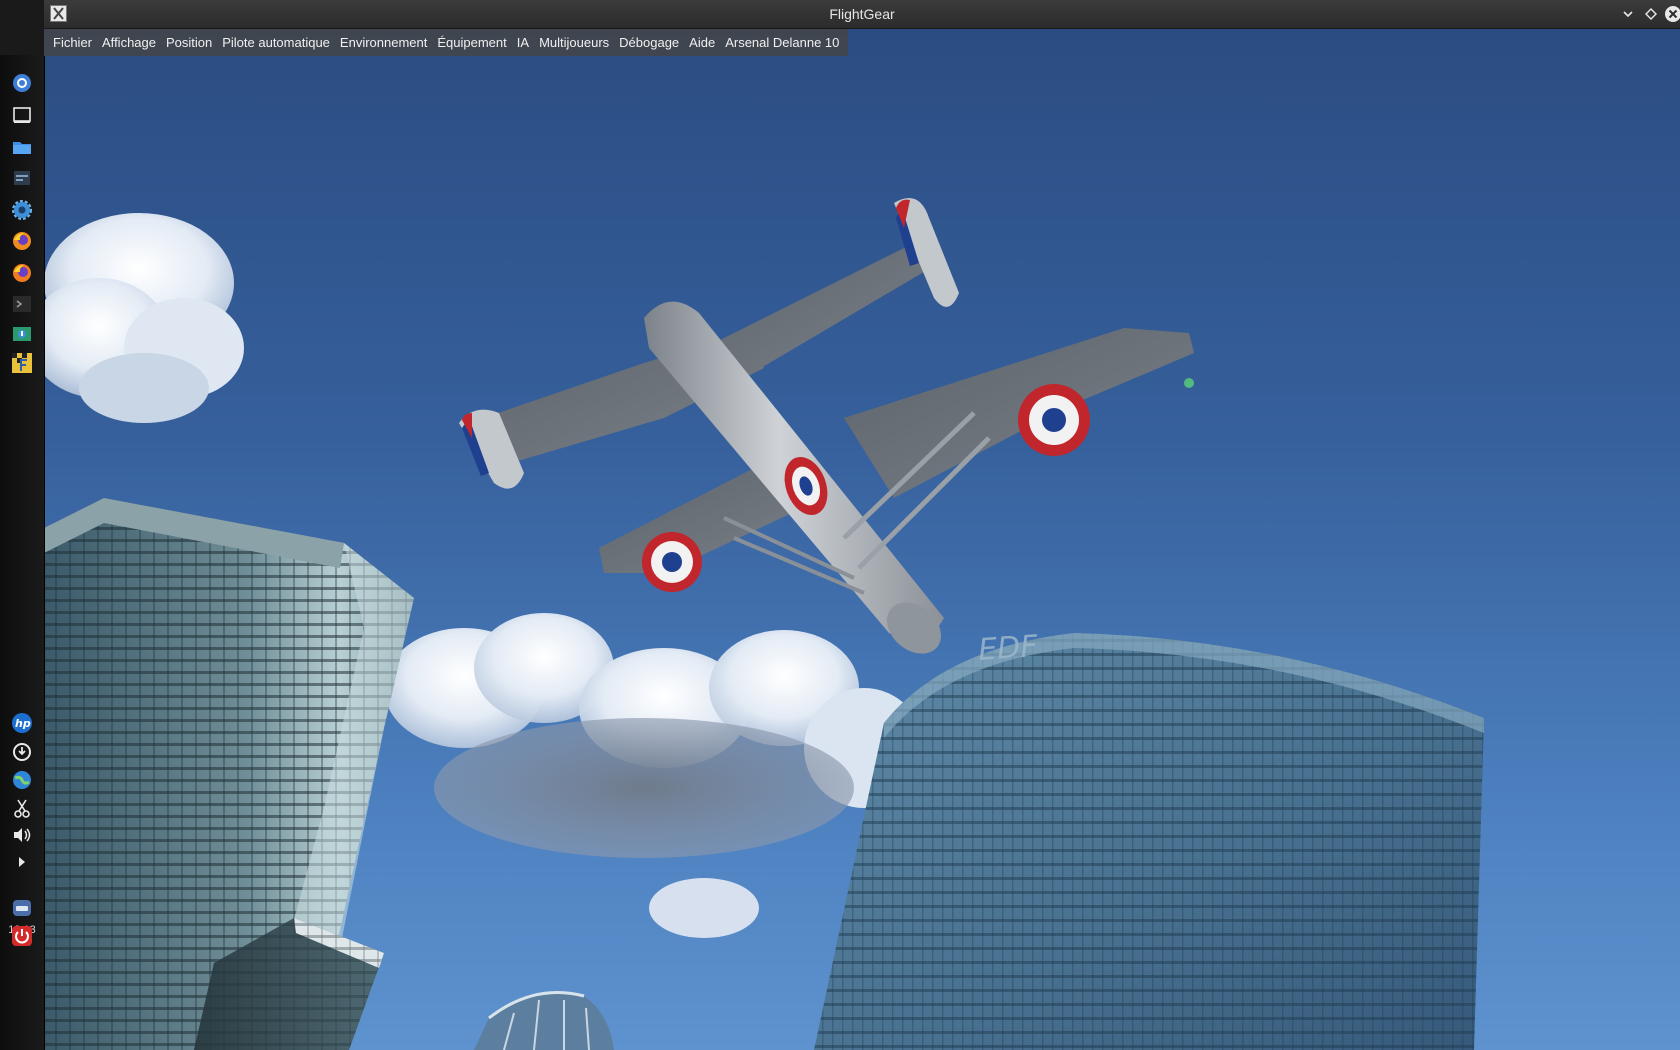 Image resolution: width=1680 pixels, height=1050 pixels. What do you see at coordinates (782, 42) in the screenshot?
I see `menu-arsenal-delanne-10: Arsenal Delanne 10` at bounding box center [782, 42].